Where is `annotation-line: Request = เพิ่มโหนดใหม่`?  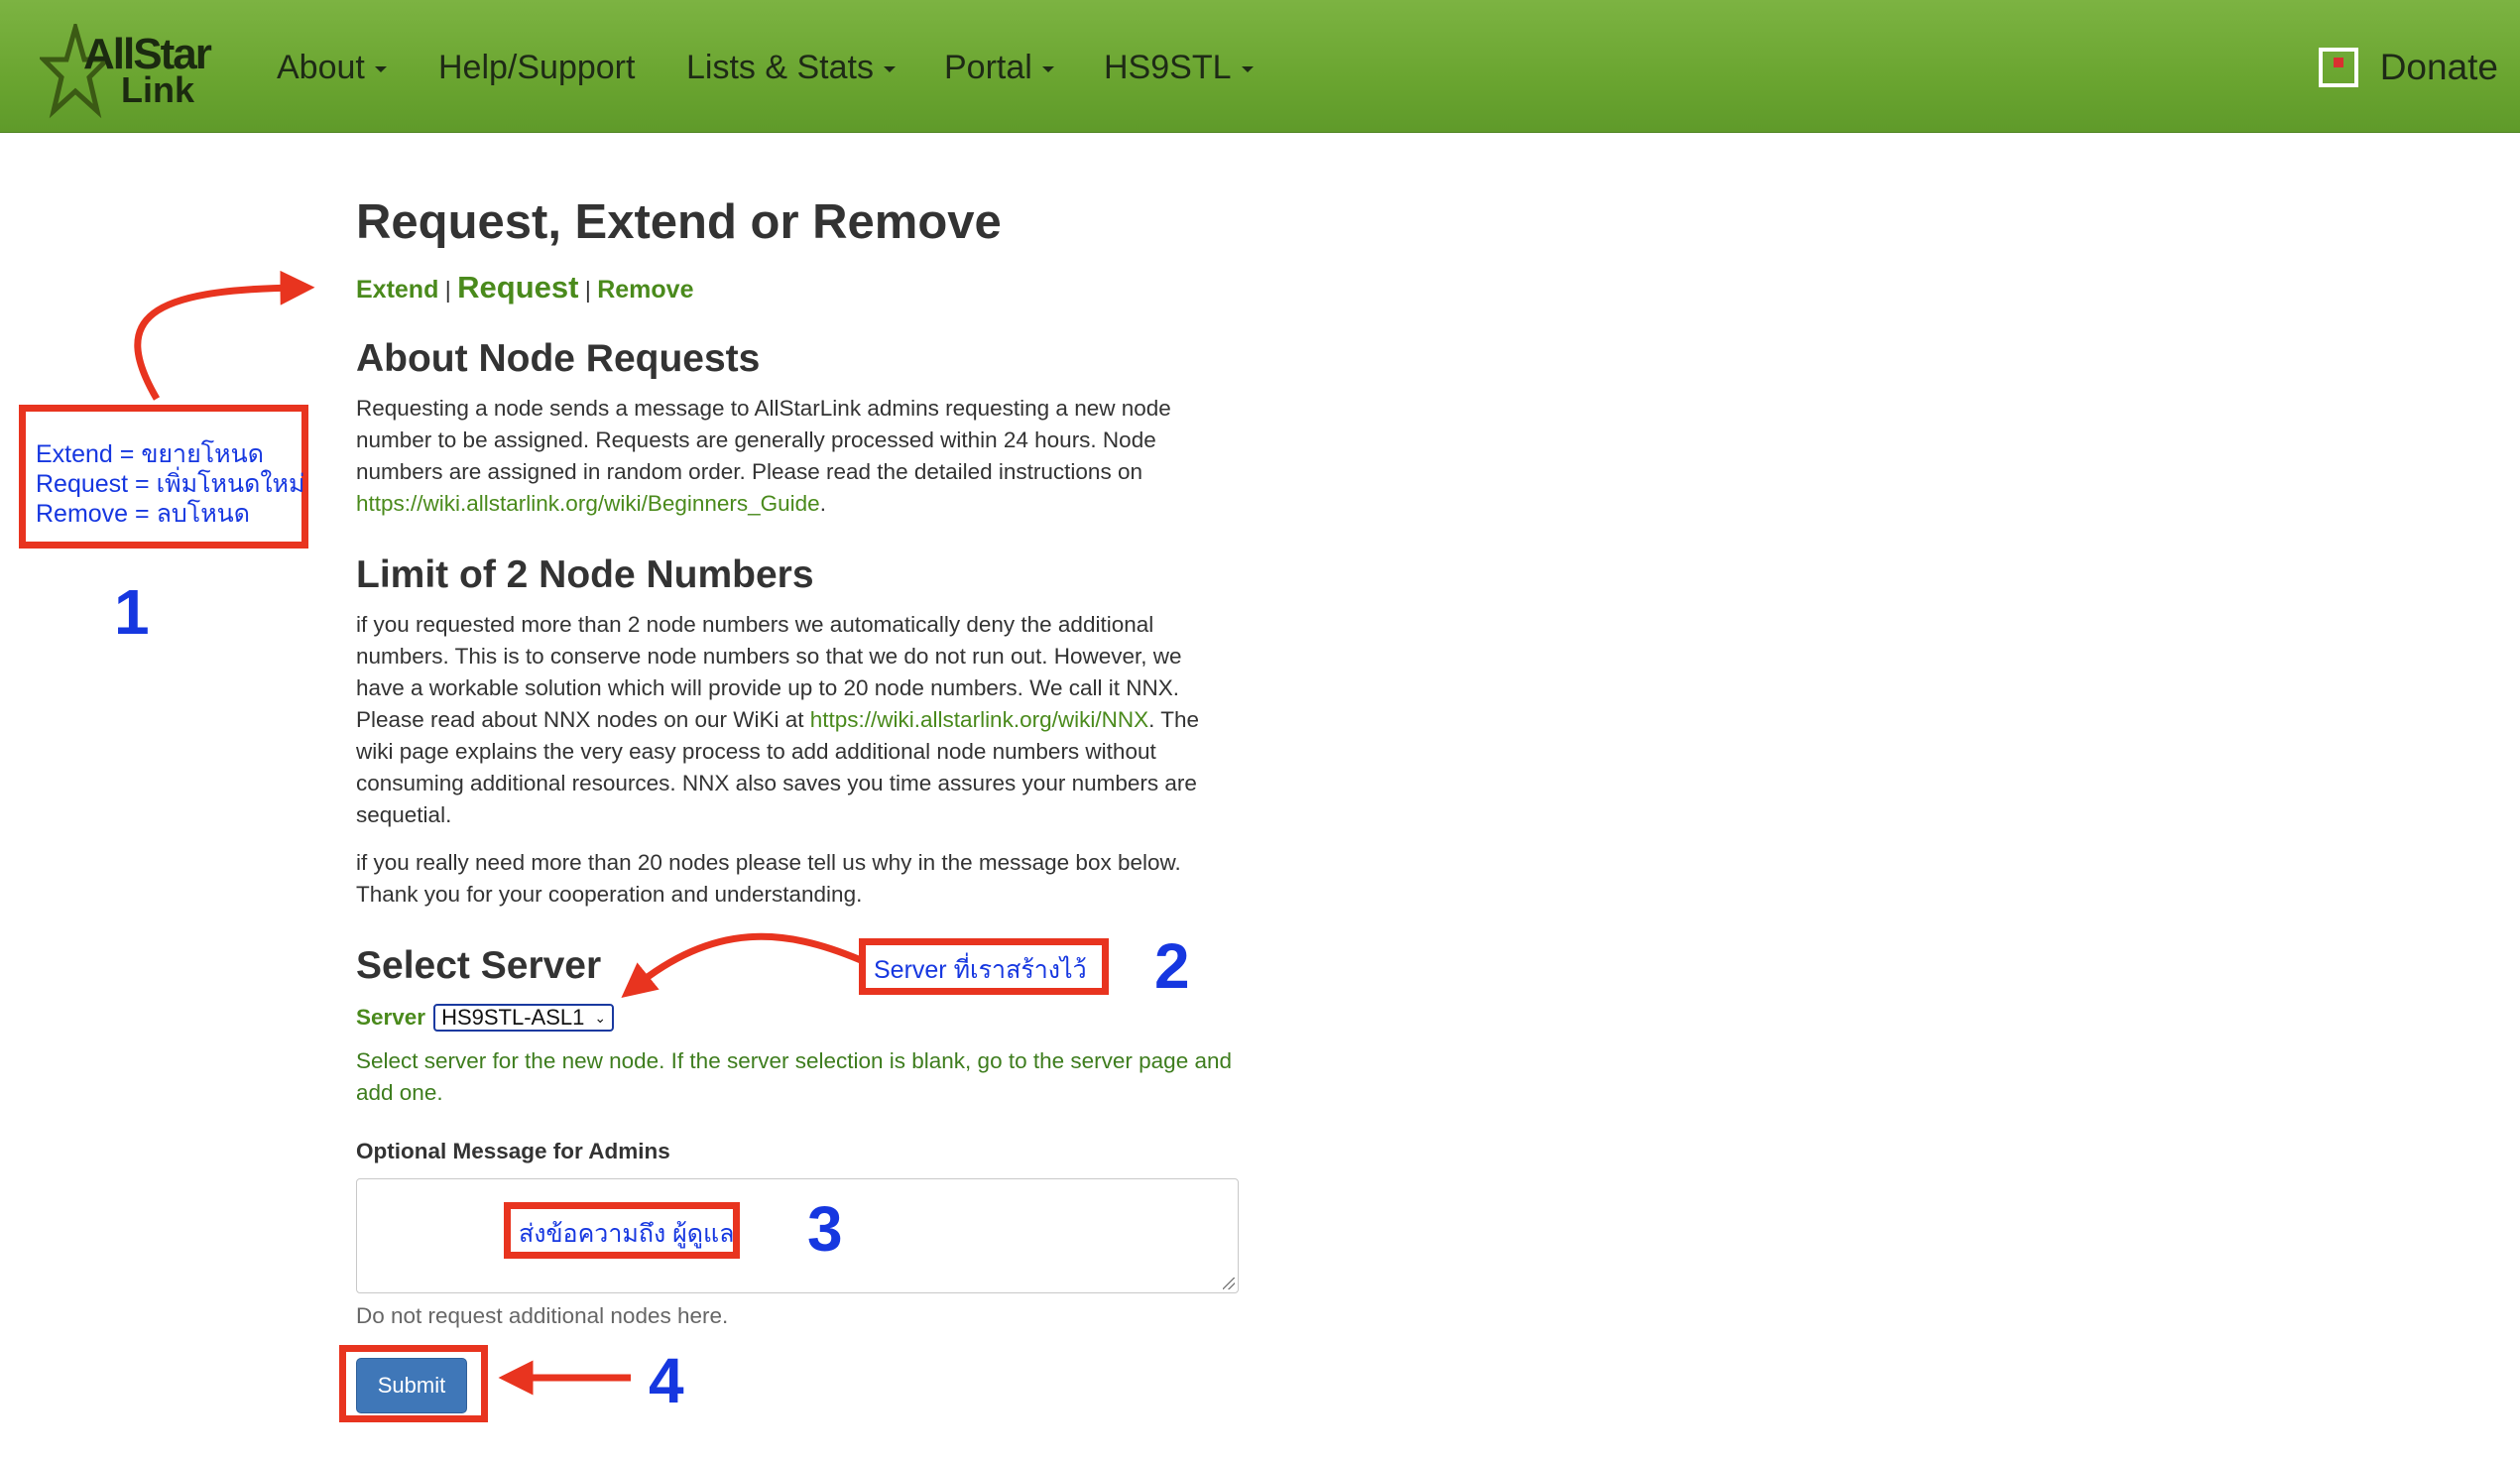 annotation-line: Request = เพิ่มโหนดใหม่ is located at coordinates (170, 484).